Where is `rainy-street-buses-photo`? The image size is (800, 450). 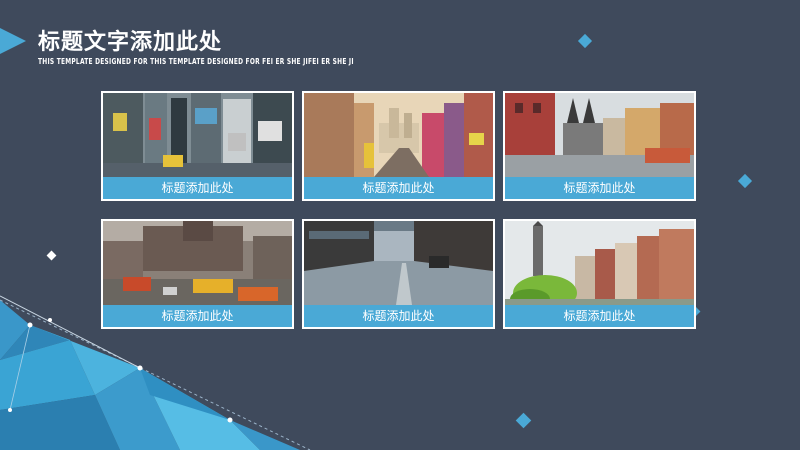
rainy-street-buses-photo is located at coordinates (197, 263).